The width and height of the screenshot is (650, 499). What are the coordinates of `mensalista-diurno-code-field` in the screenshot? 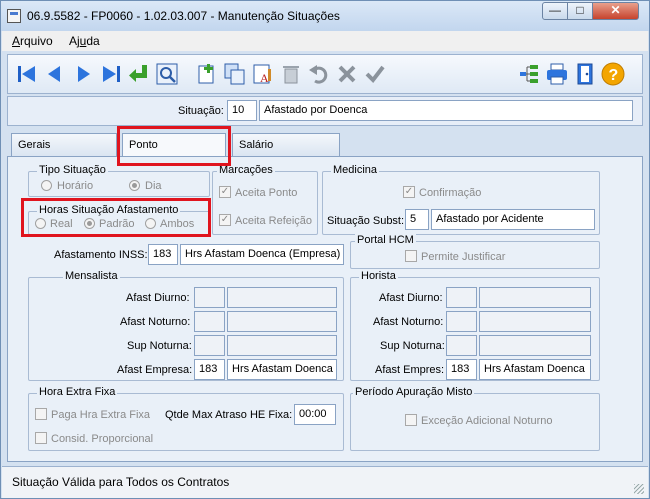 It's located at (209, 297).